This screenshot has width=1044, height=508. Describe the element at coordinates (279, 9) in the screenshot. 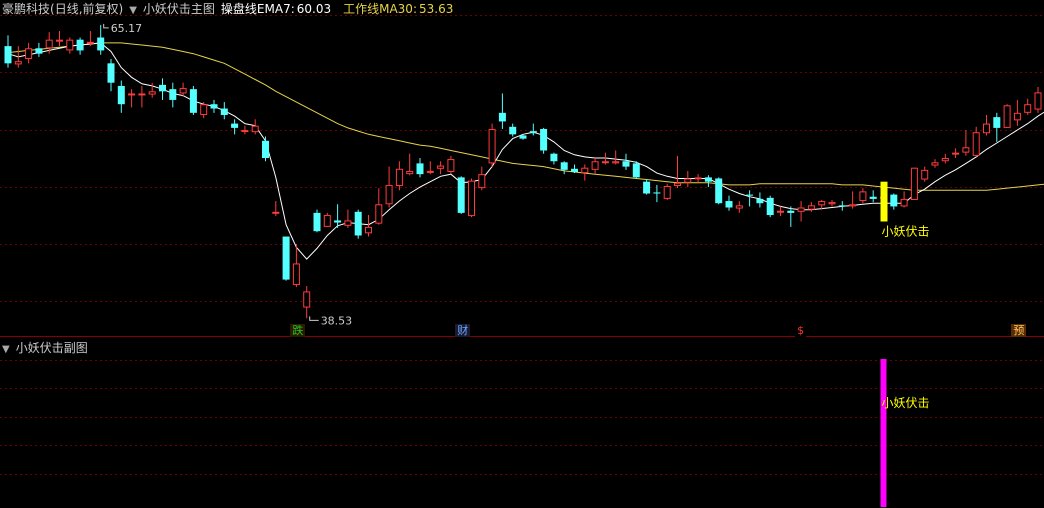

I see `ema-legend: 操盘线EMA7: 60.03` at that location.